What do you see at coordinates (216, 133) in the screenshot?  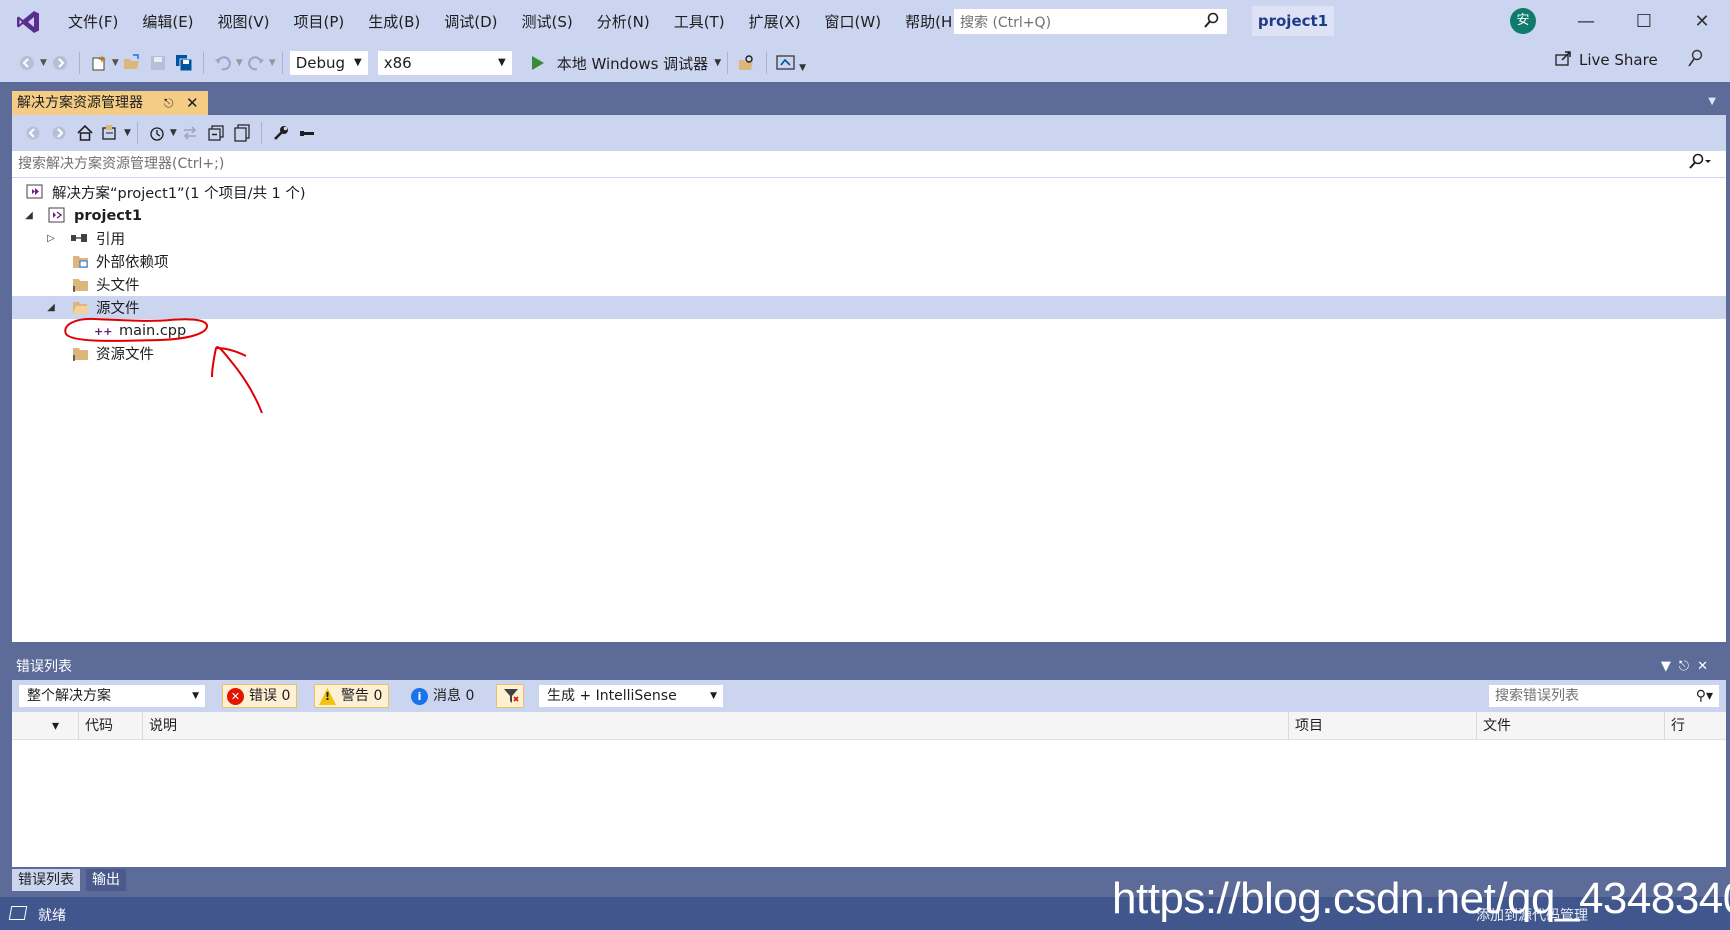 I see `collapse-all-icon` at bounding box center [216, 133].